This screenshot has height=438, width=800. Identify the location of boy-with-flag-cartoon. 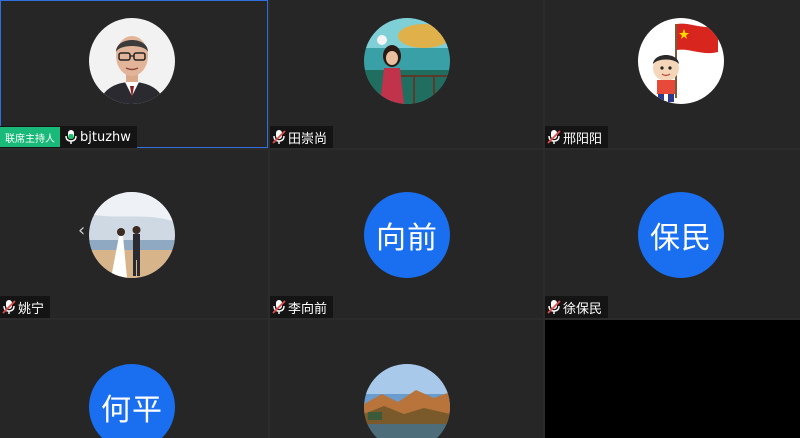
(681, 61).